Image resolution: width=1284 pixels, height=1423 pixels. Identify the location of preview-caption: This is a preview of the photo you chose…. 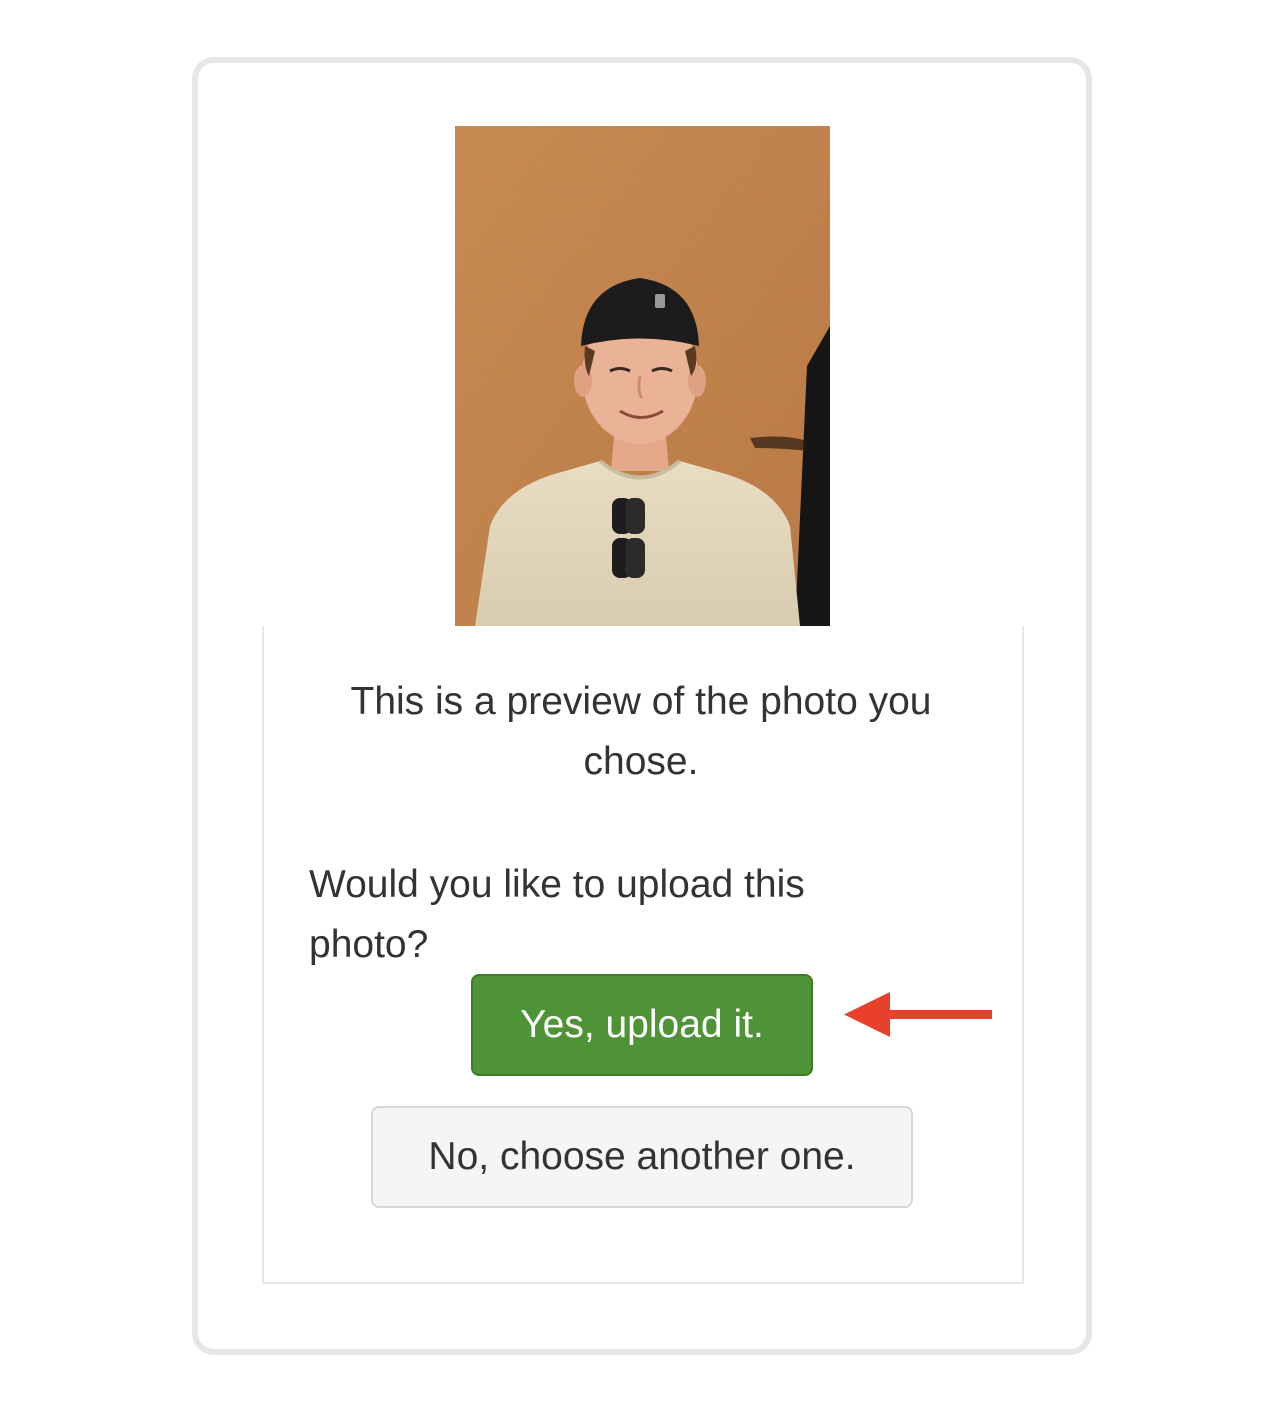
(641, 731).